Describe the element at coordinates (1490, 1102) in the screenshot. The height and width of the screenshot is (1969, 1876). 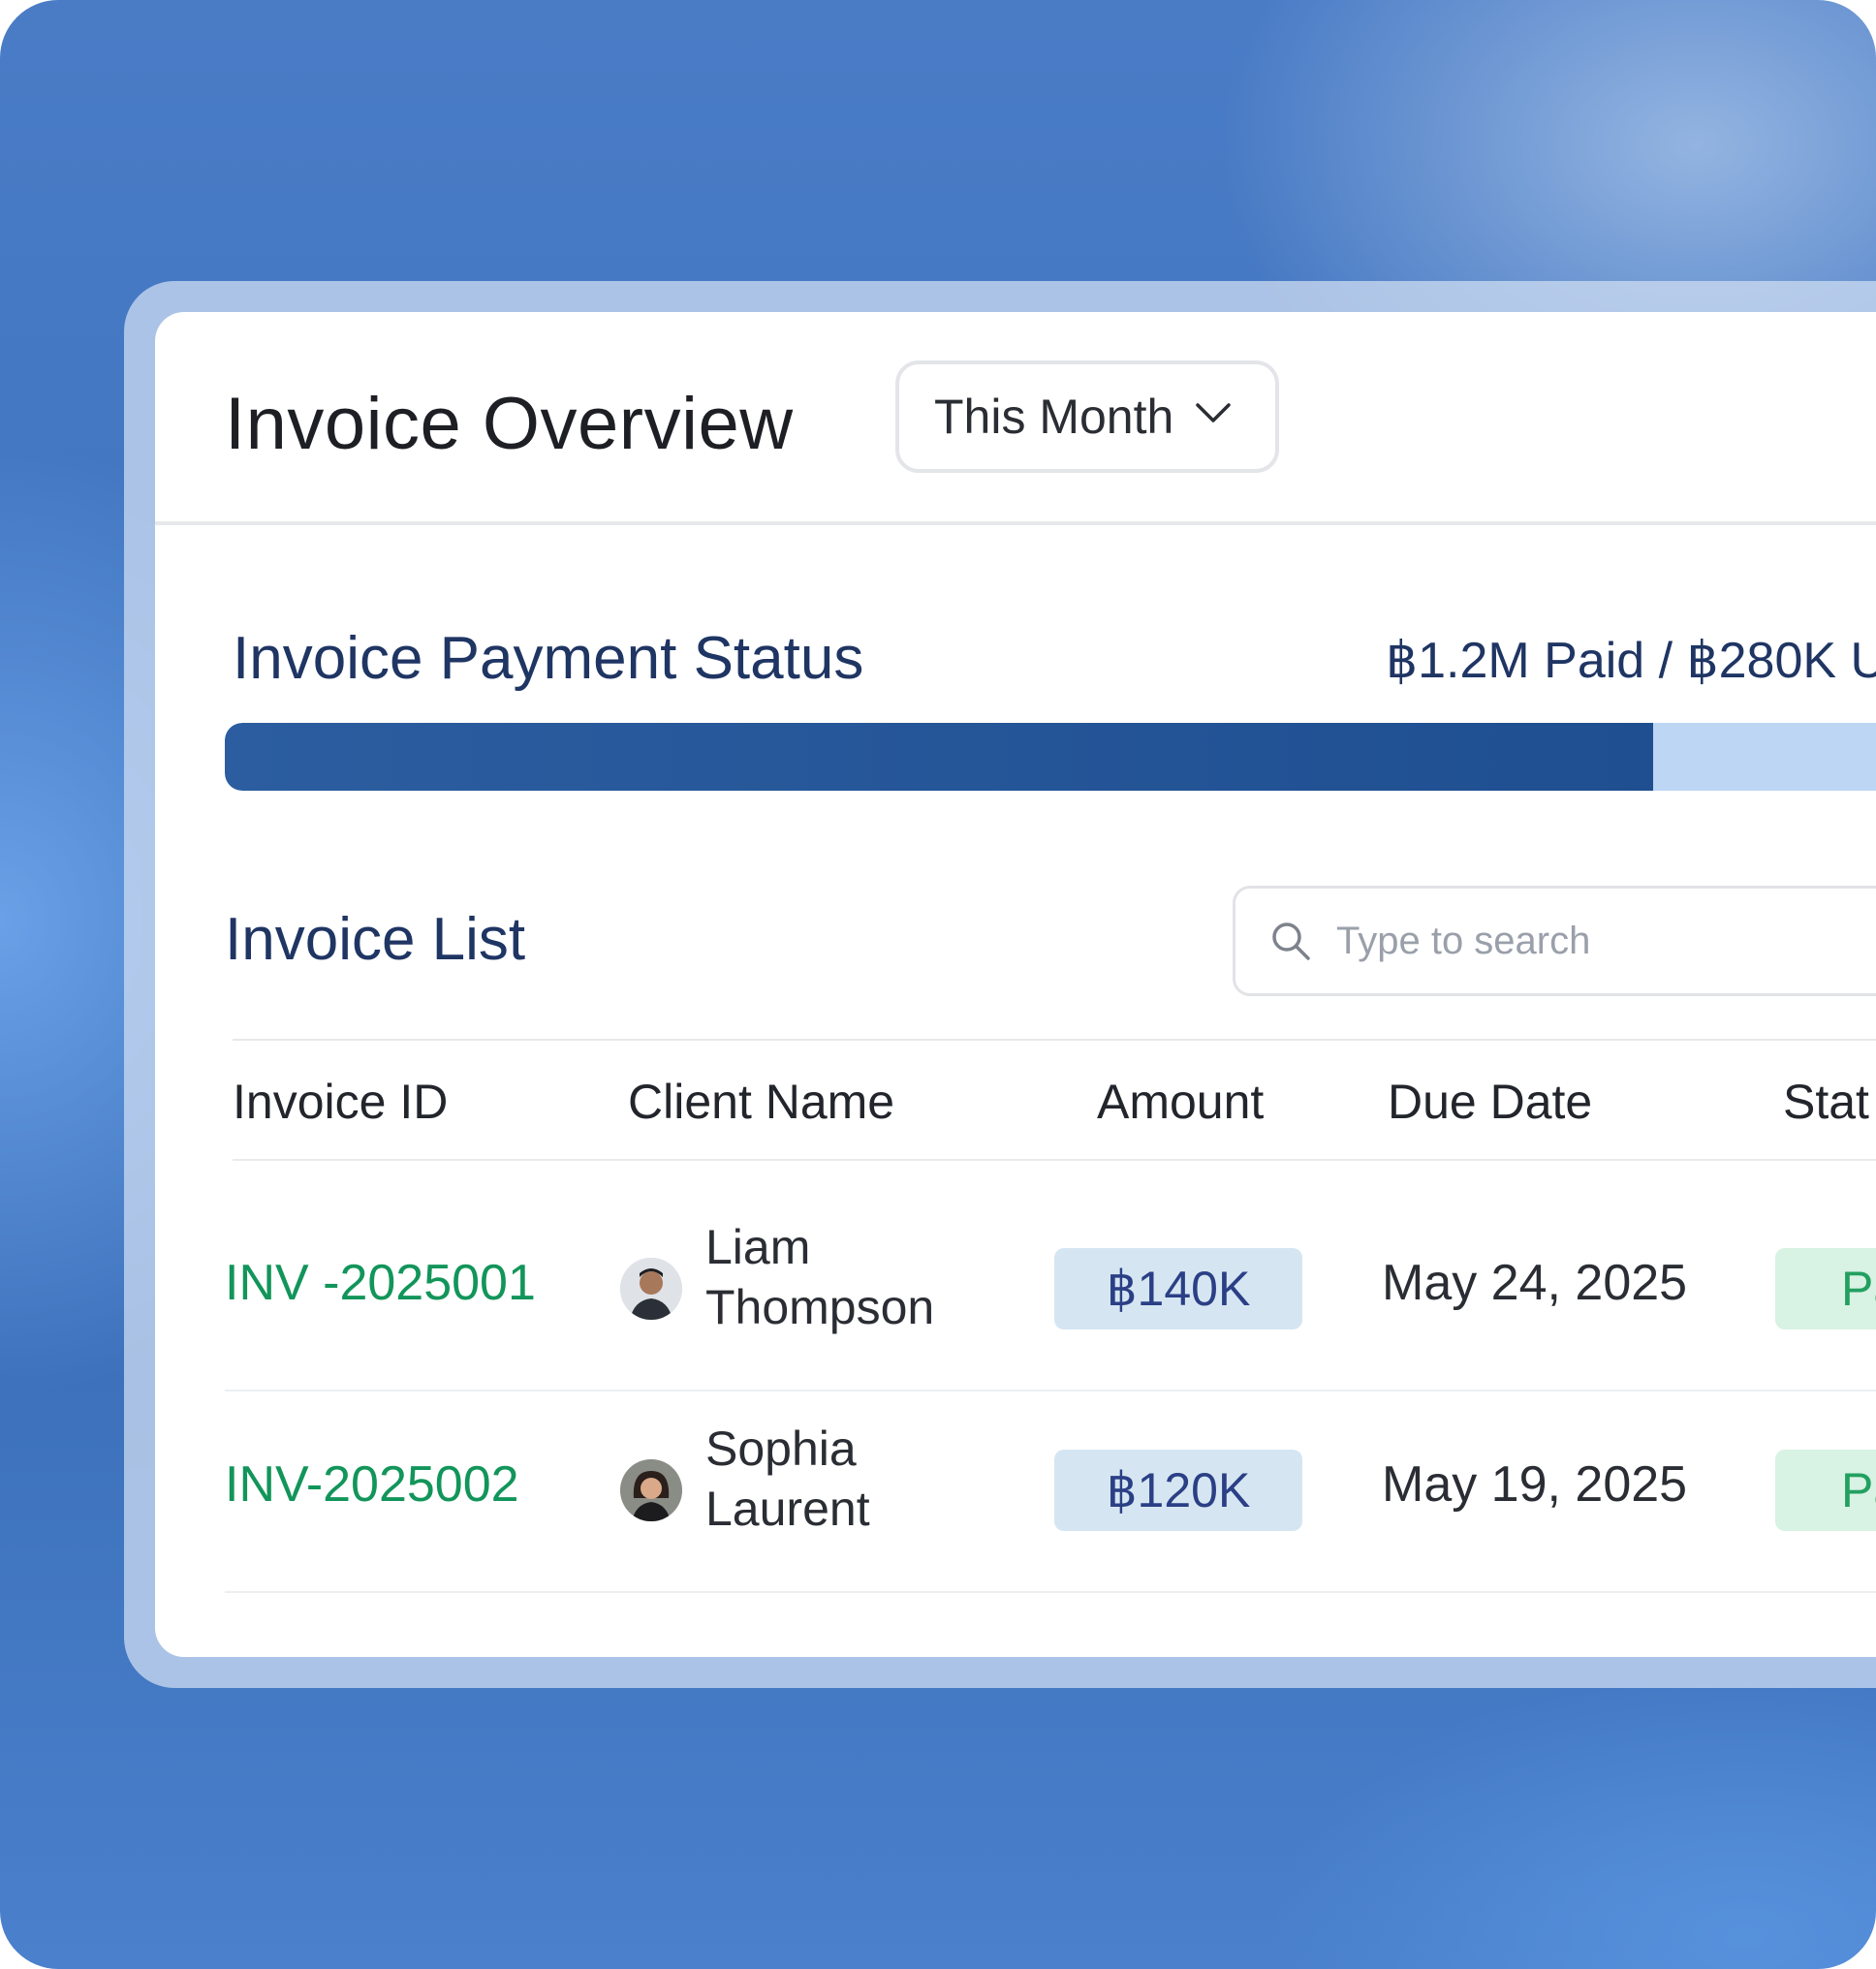
I see `column-header-due-date: Due Date` at that location.